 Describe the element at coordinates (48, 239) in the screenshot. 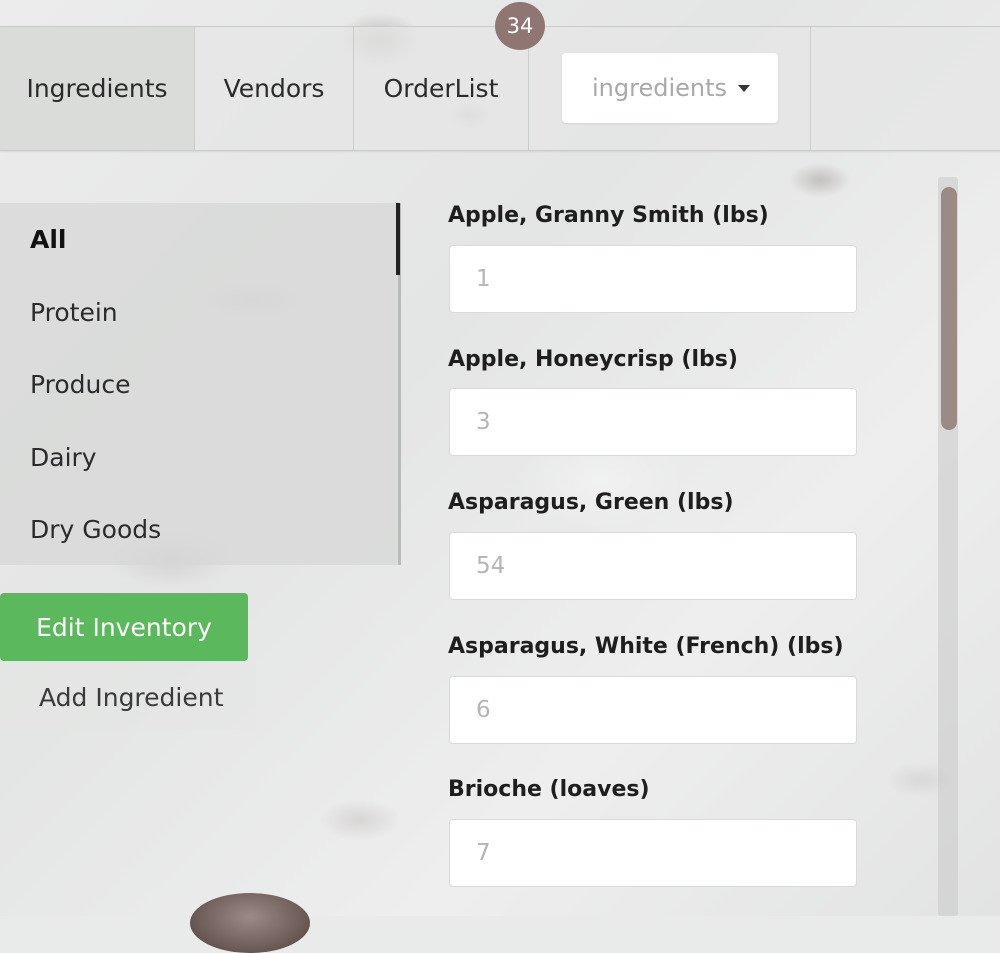

I see `sidebar-item-label: All` at that location.